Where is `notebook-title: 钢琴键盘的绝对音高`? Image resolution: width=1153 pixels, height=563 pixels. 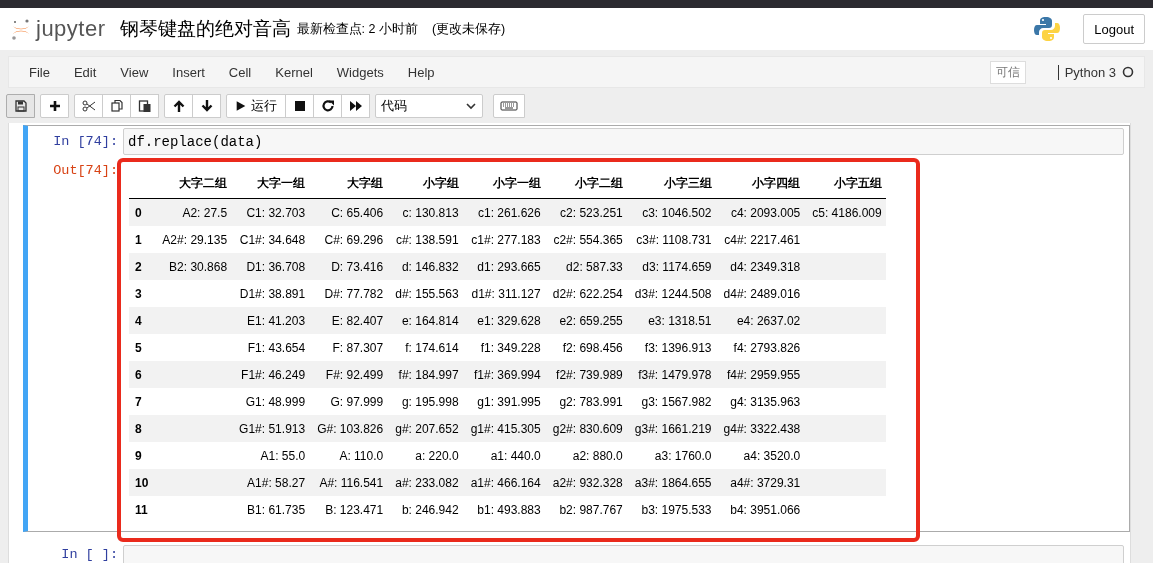 notebook-title: 钢琴键盘的绝对音高 is located at coordinates (205, 29).